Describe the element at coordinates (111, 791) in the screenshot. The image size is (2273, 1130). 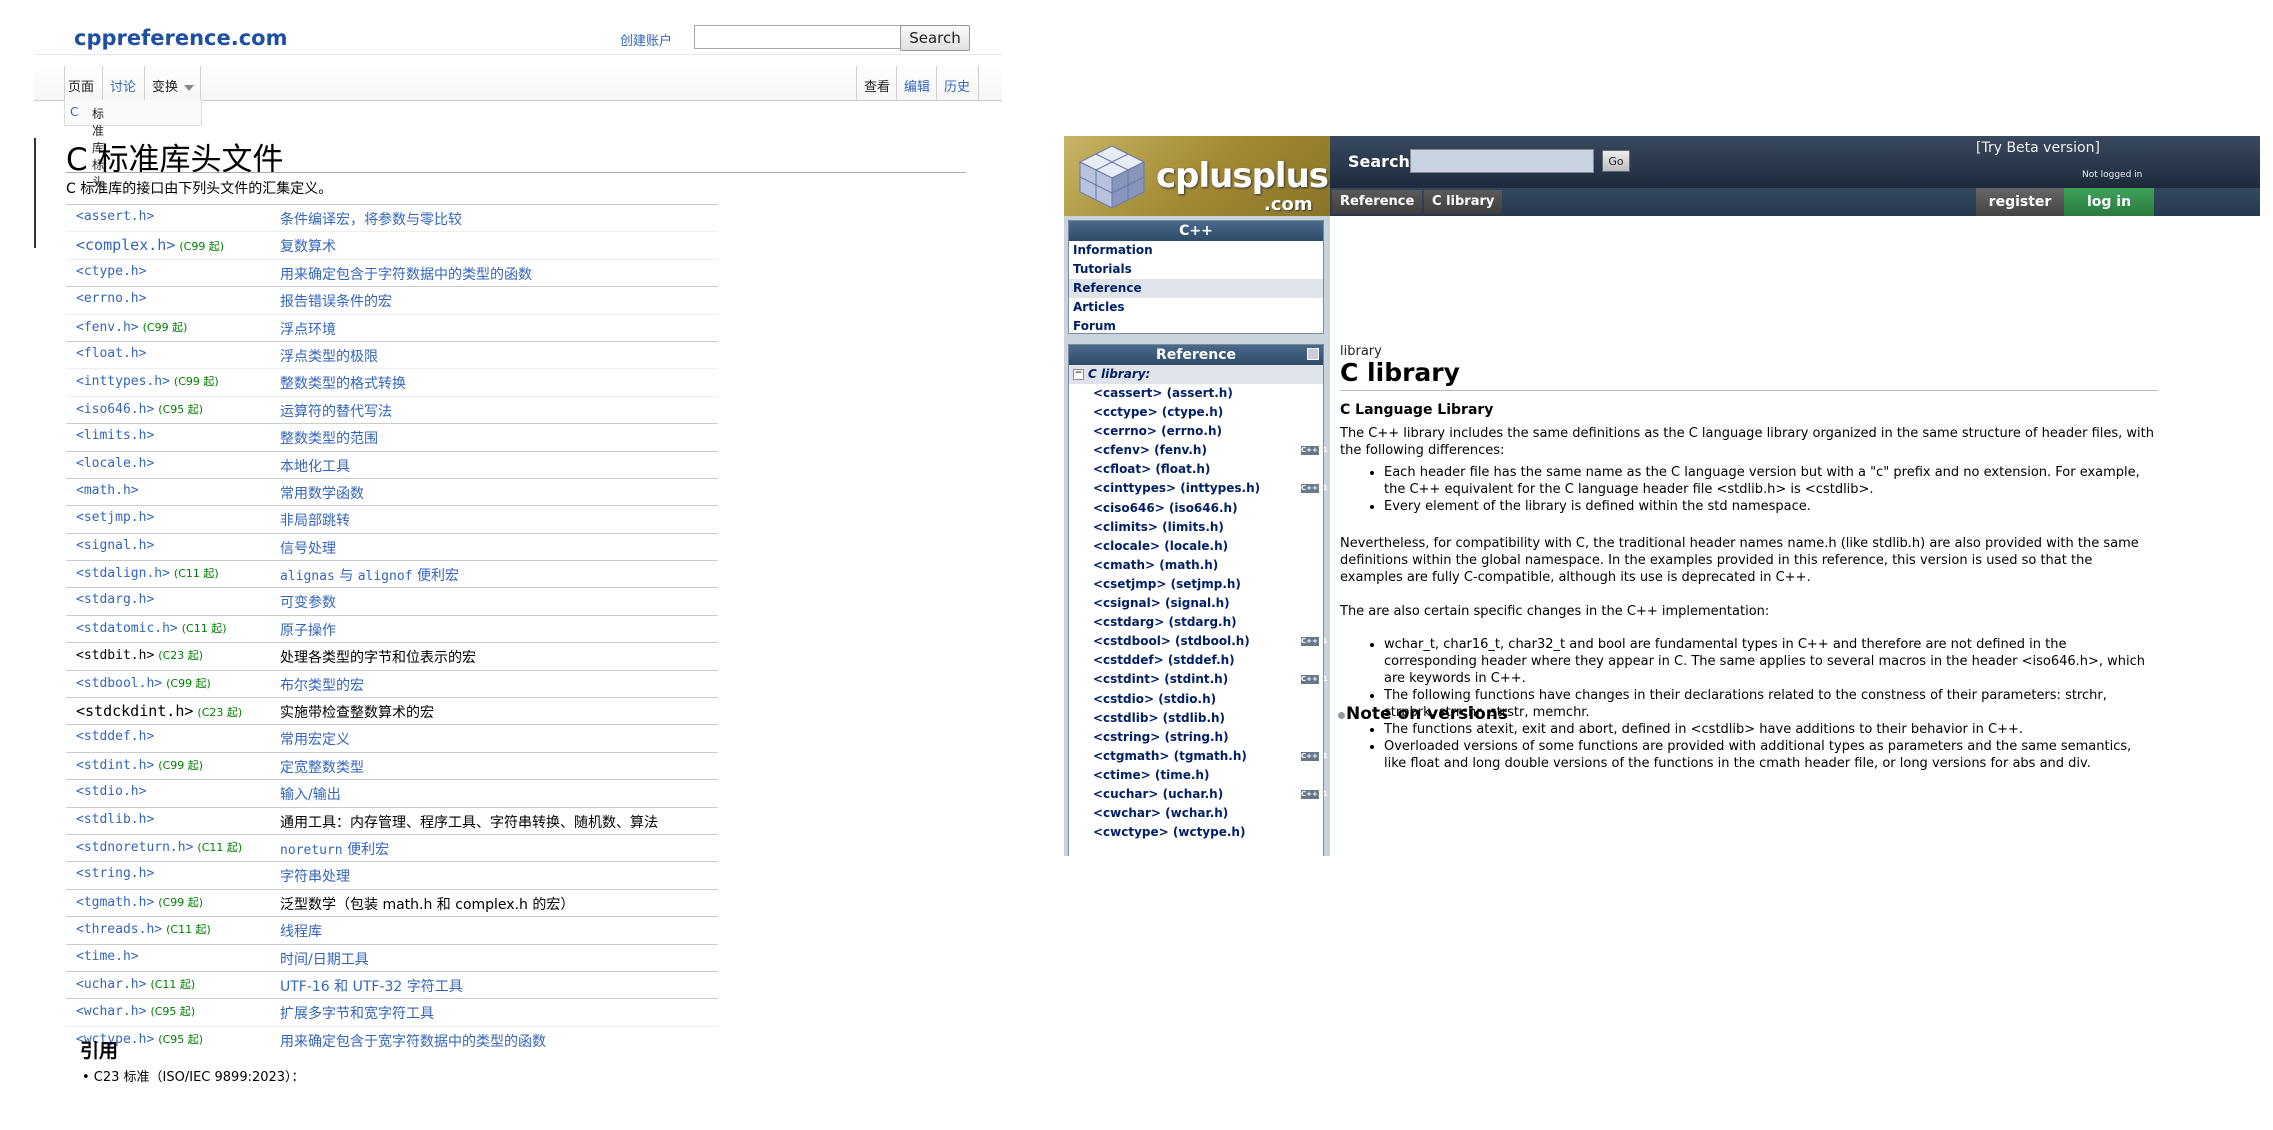
I see `header-name-link: <stdio.h>` at that location.